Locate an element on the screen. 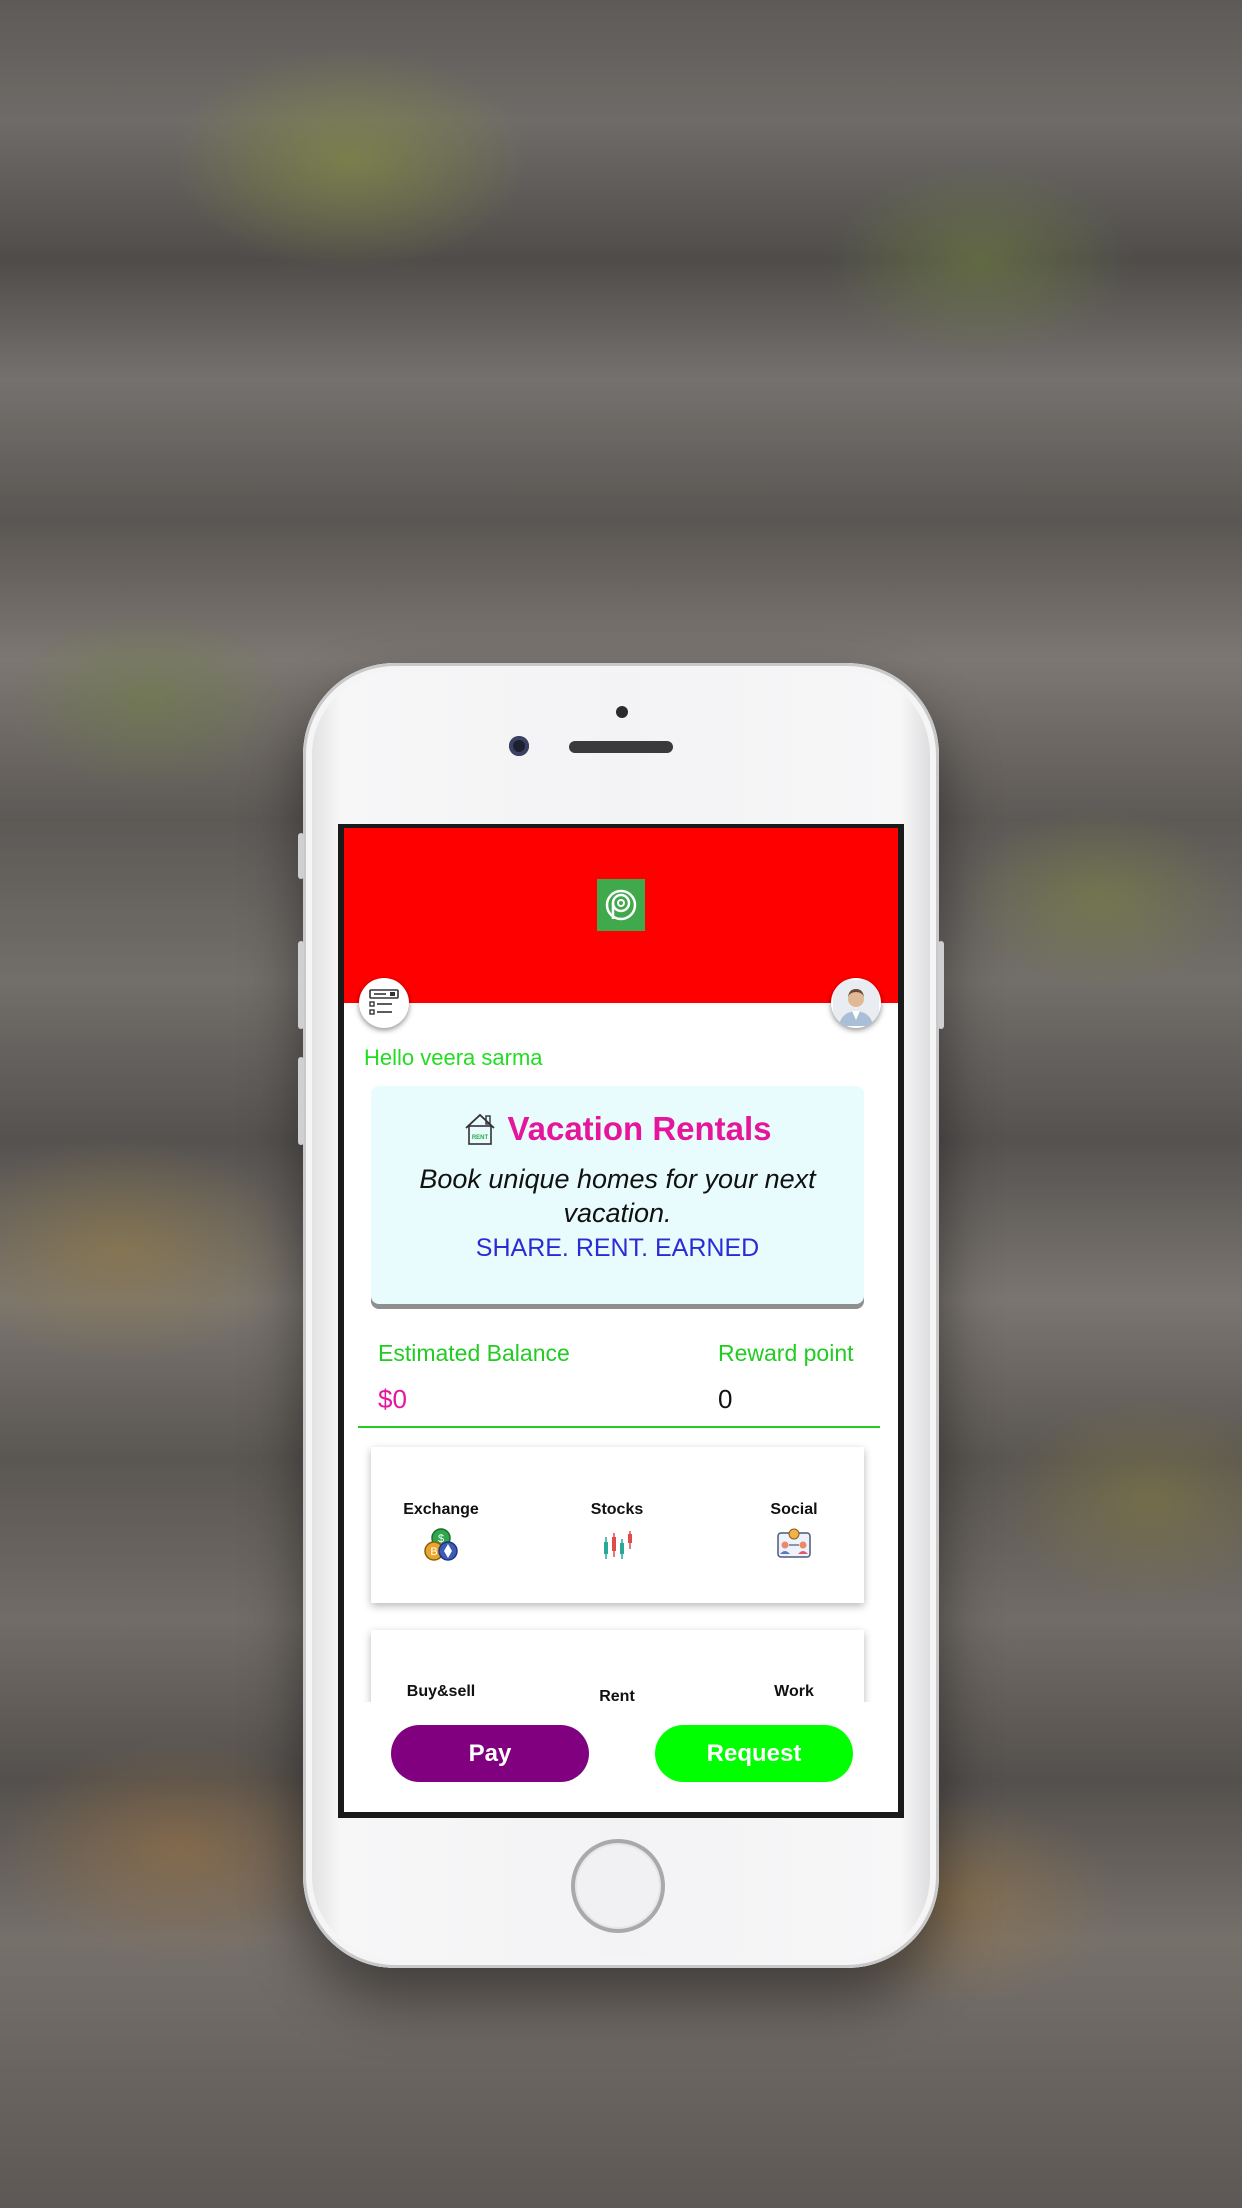  promo-title-row: RENT Vacation Rentals is located at coordinates (617, 1129).